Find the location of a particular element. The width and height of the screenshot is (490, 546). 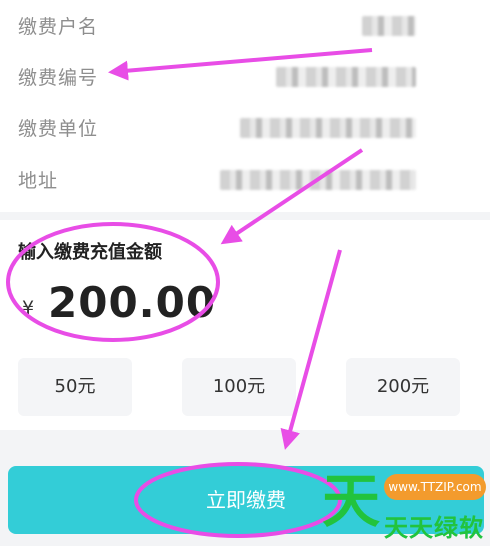

info-row-address: 地址 is located at coordinates (245, 179).